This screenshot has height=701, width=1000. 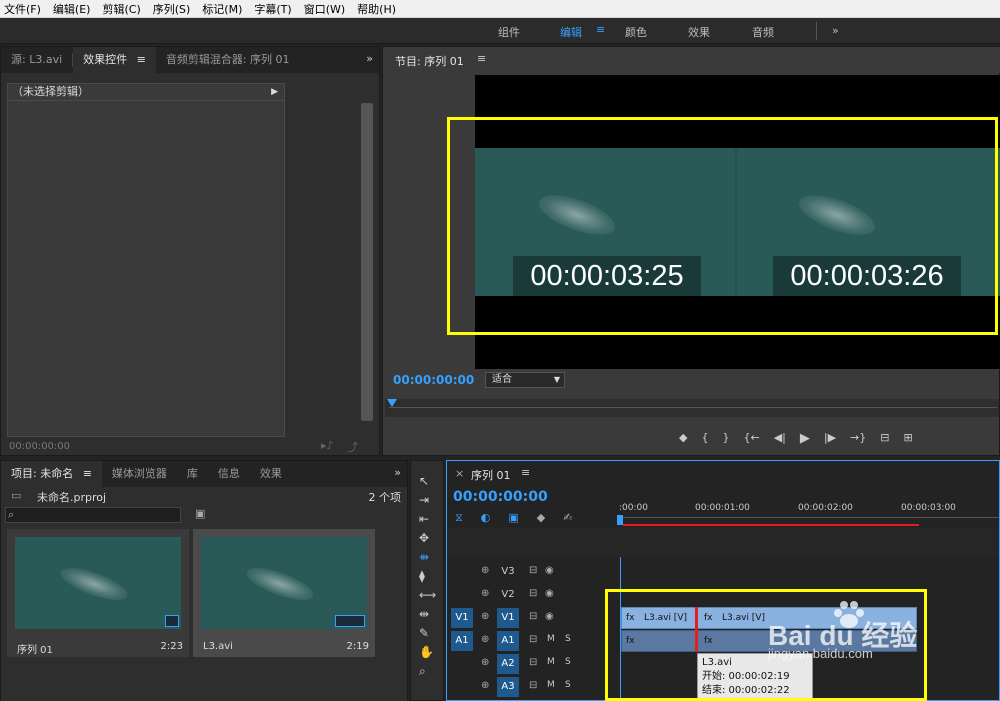 What do you see at coordinates (508, 618) in the screenshot?
I see `track-name: V1` at bounding box center [508, 618].